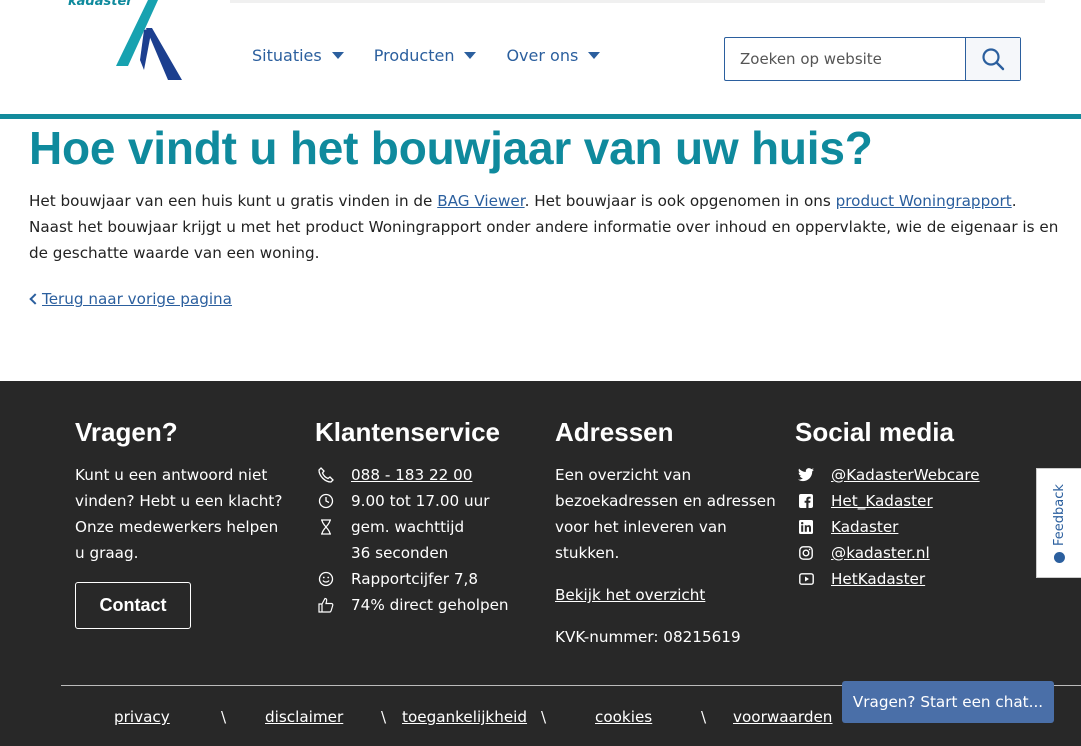 The image size is (1081, 746). I want to click on hours-row: 9.00 tot 17.00 uur, so click(430, 501).